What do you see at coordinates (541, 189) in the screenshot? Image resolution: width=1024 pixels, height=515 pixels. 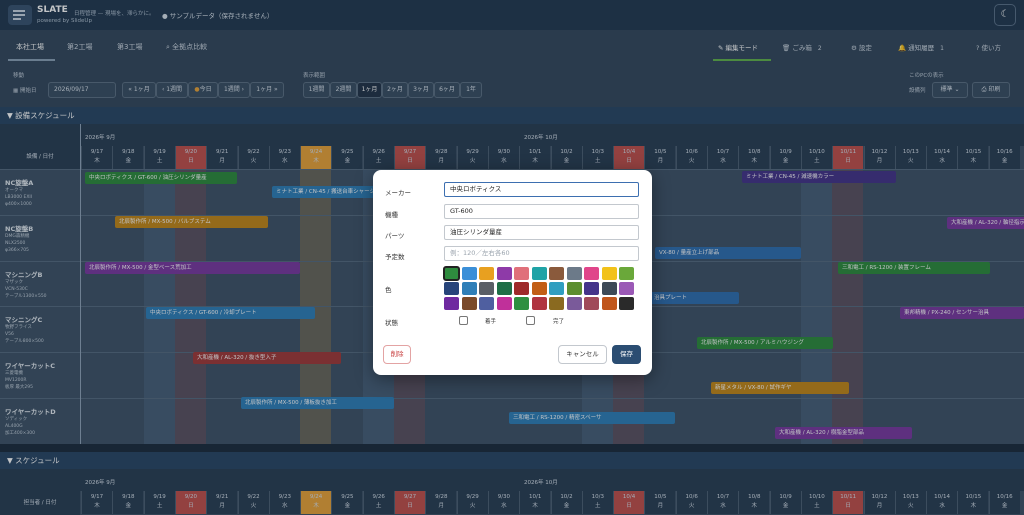 I see `maker-input: 中央ロボティクス` at bounding box center [541, 189].